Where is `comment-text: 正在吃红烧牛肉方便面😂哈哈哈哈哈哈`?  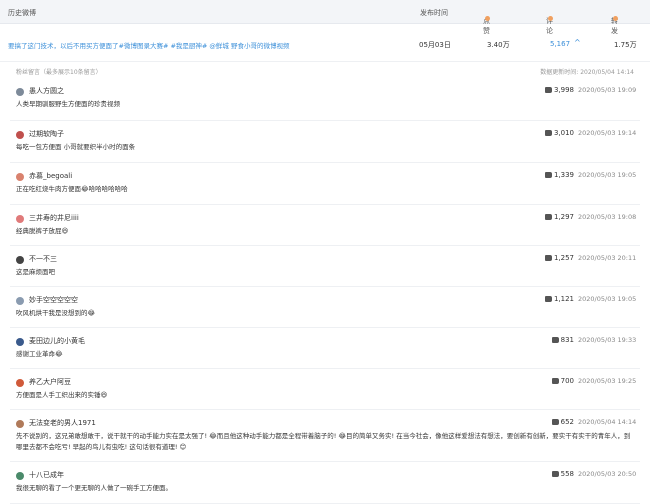
comment-text: 正在吃红烧牛肉方便面😂哈哈哈哈哈哈 is located at coordinates (72, 189).